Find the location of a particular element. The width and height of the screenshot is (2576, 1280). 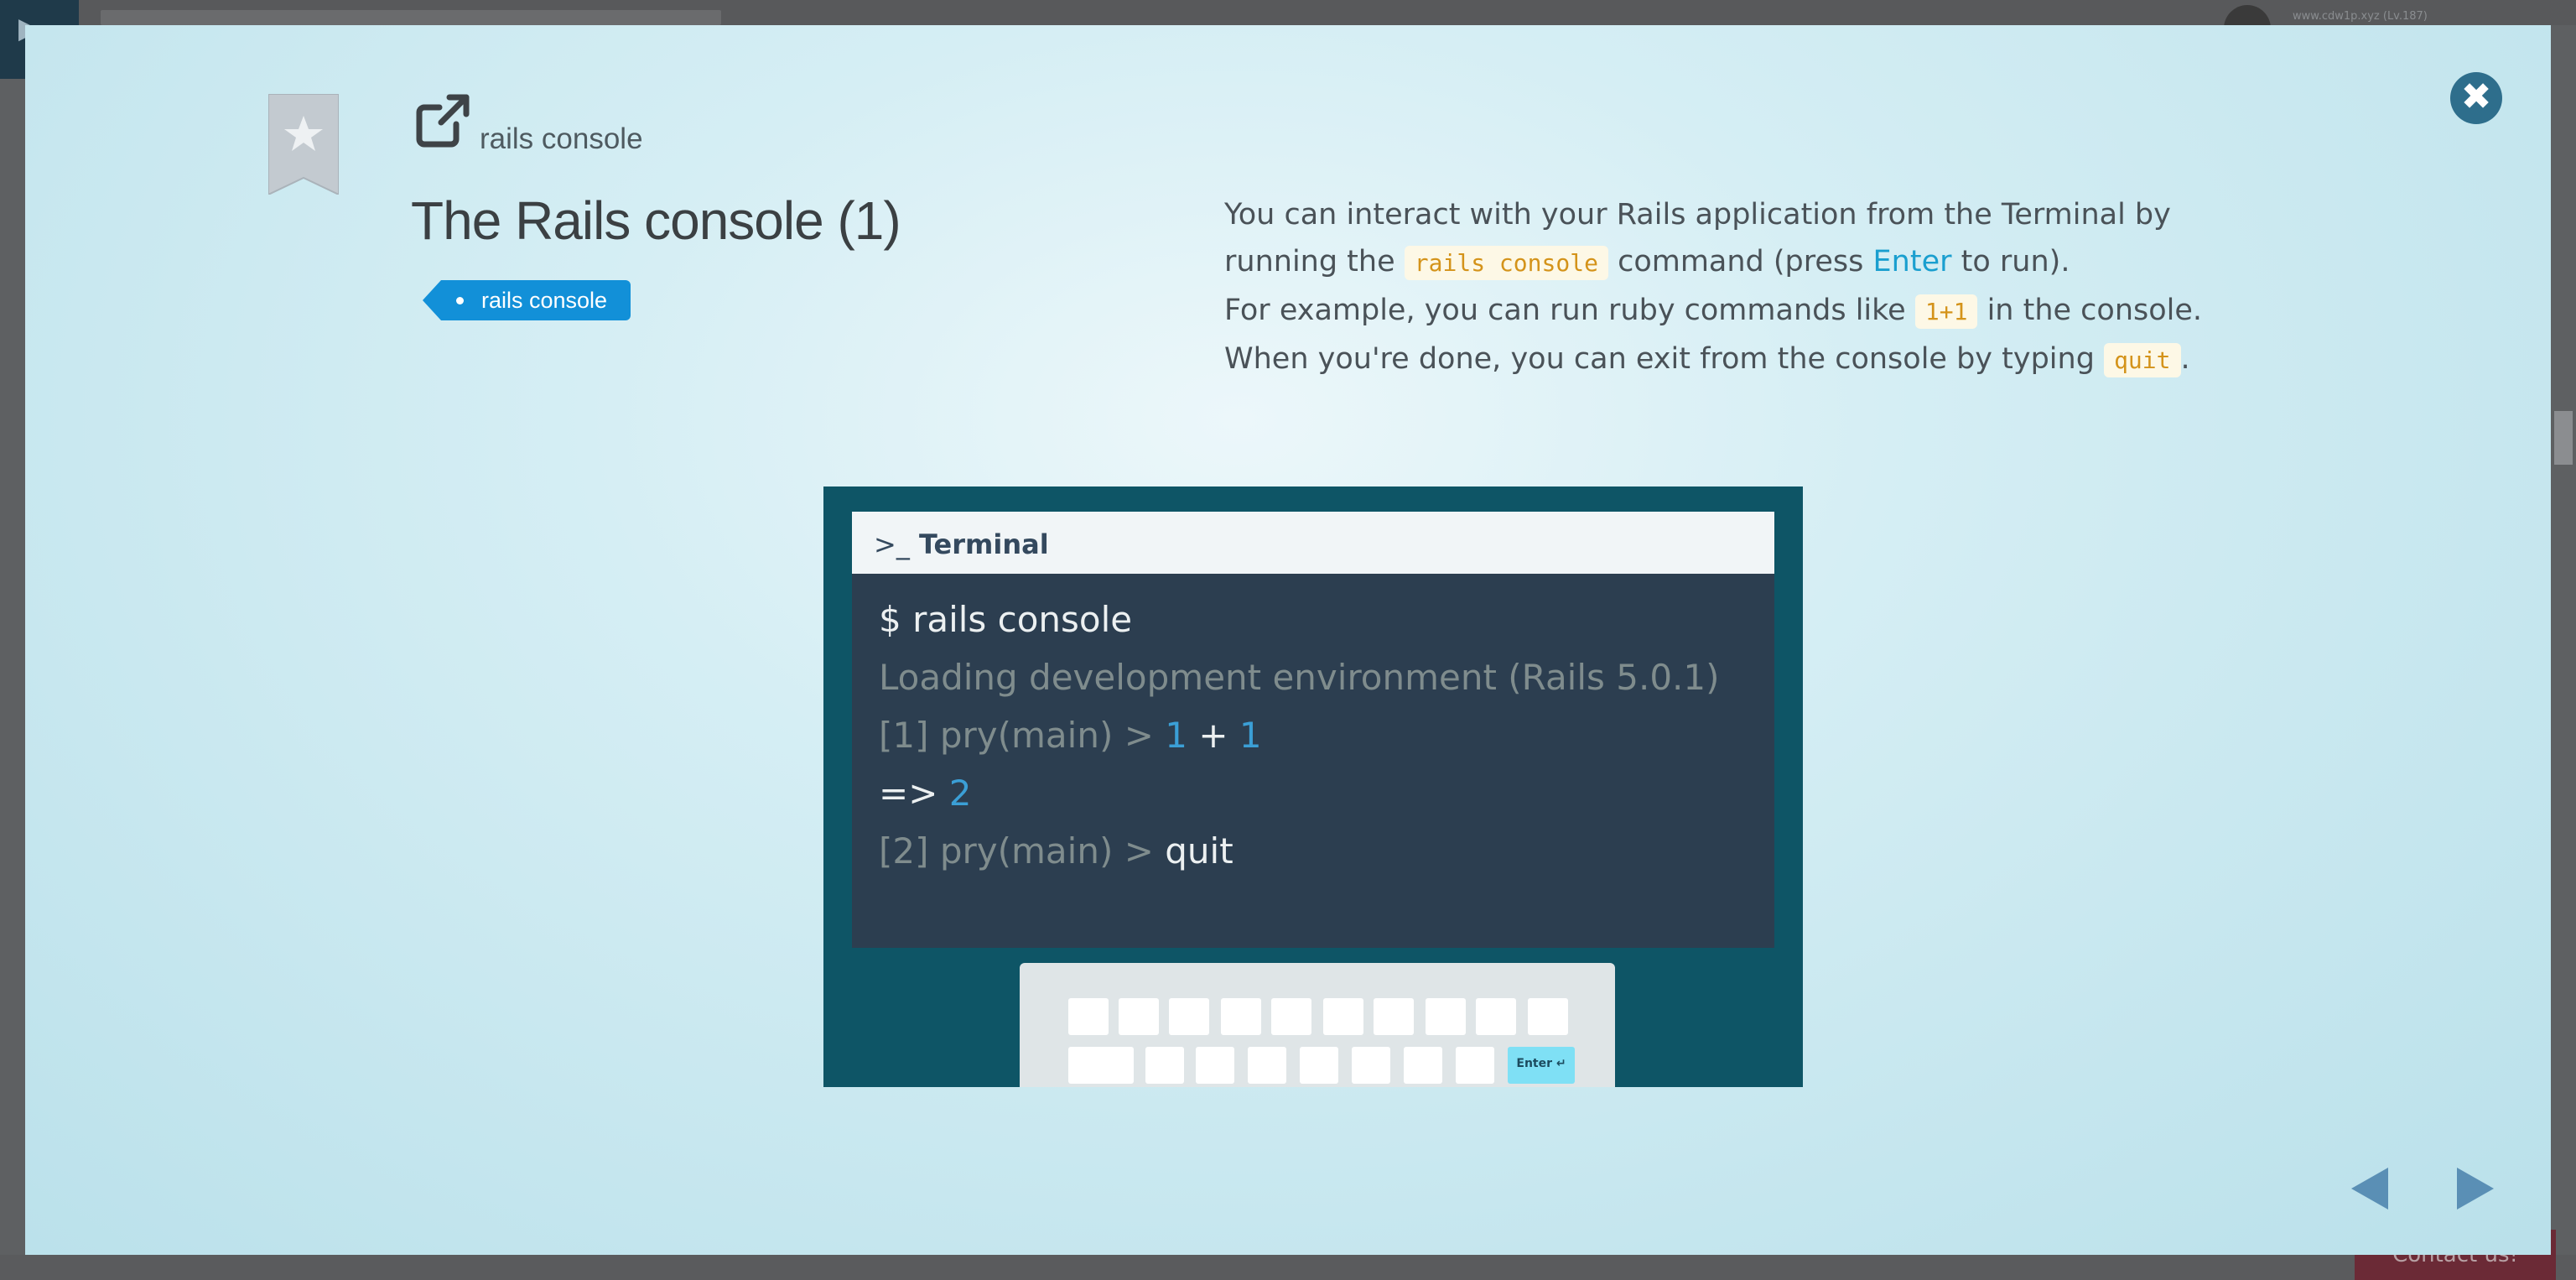

tag-dot is located at coordinates (460, 300).